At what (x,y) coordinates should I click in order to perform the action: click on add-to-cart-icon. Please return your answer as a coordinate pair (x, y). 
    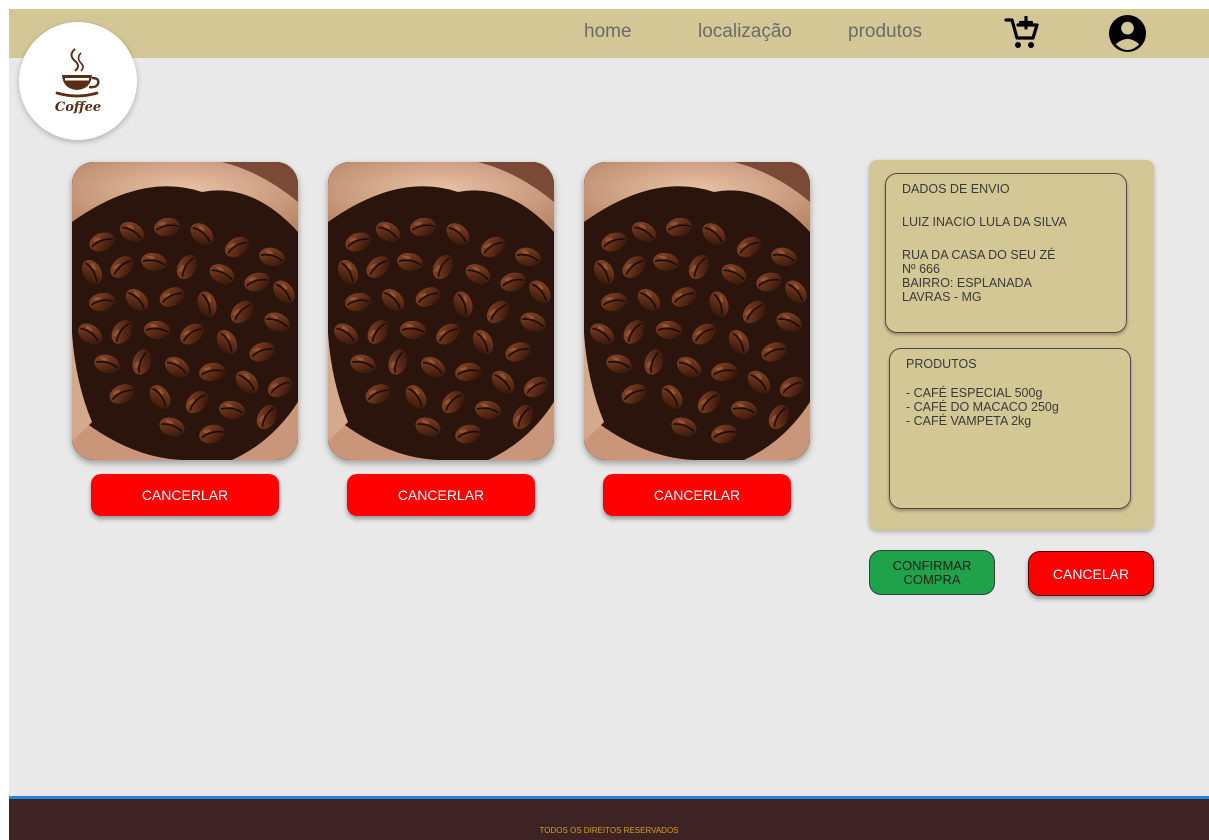
    Looking at the image, I should click on (1022, 32).